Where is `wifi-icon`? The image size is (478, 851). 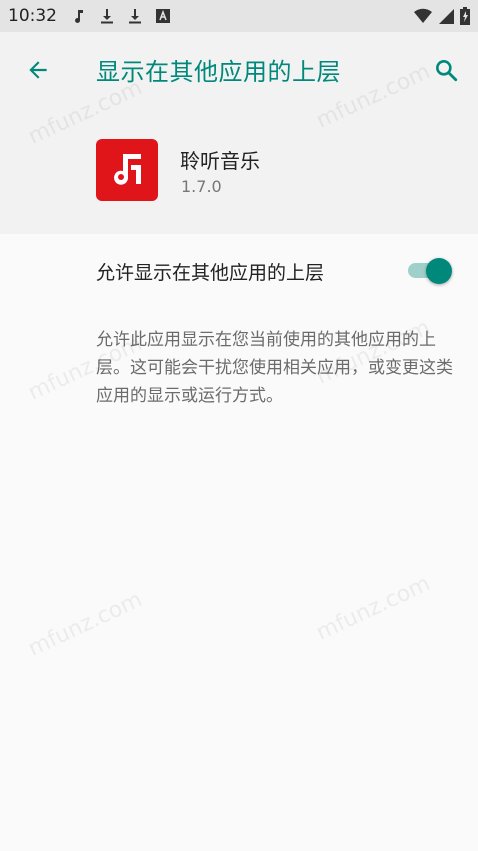
wifi-icon is located at coordinates (423, 15).